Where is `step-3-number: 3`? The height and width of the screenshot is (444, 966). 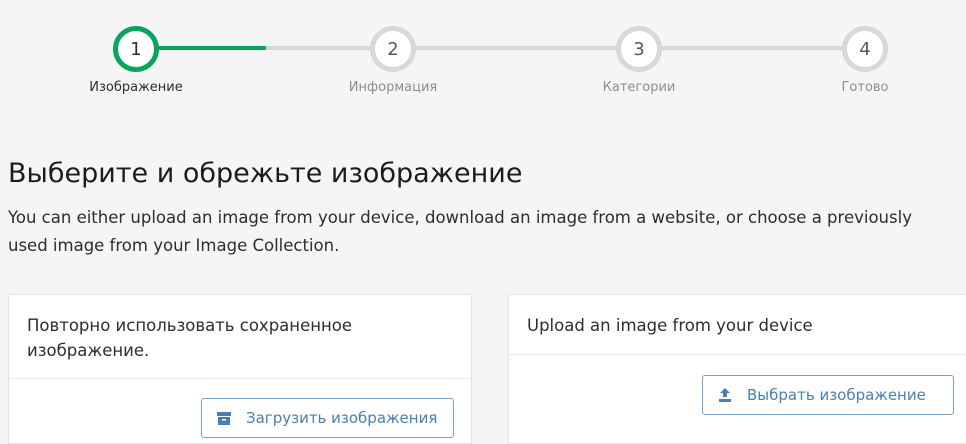 step-3-number: 3 is located at coordinates (639, 49).